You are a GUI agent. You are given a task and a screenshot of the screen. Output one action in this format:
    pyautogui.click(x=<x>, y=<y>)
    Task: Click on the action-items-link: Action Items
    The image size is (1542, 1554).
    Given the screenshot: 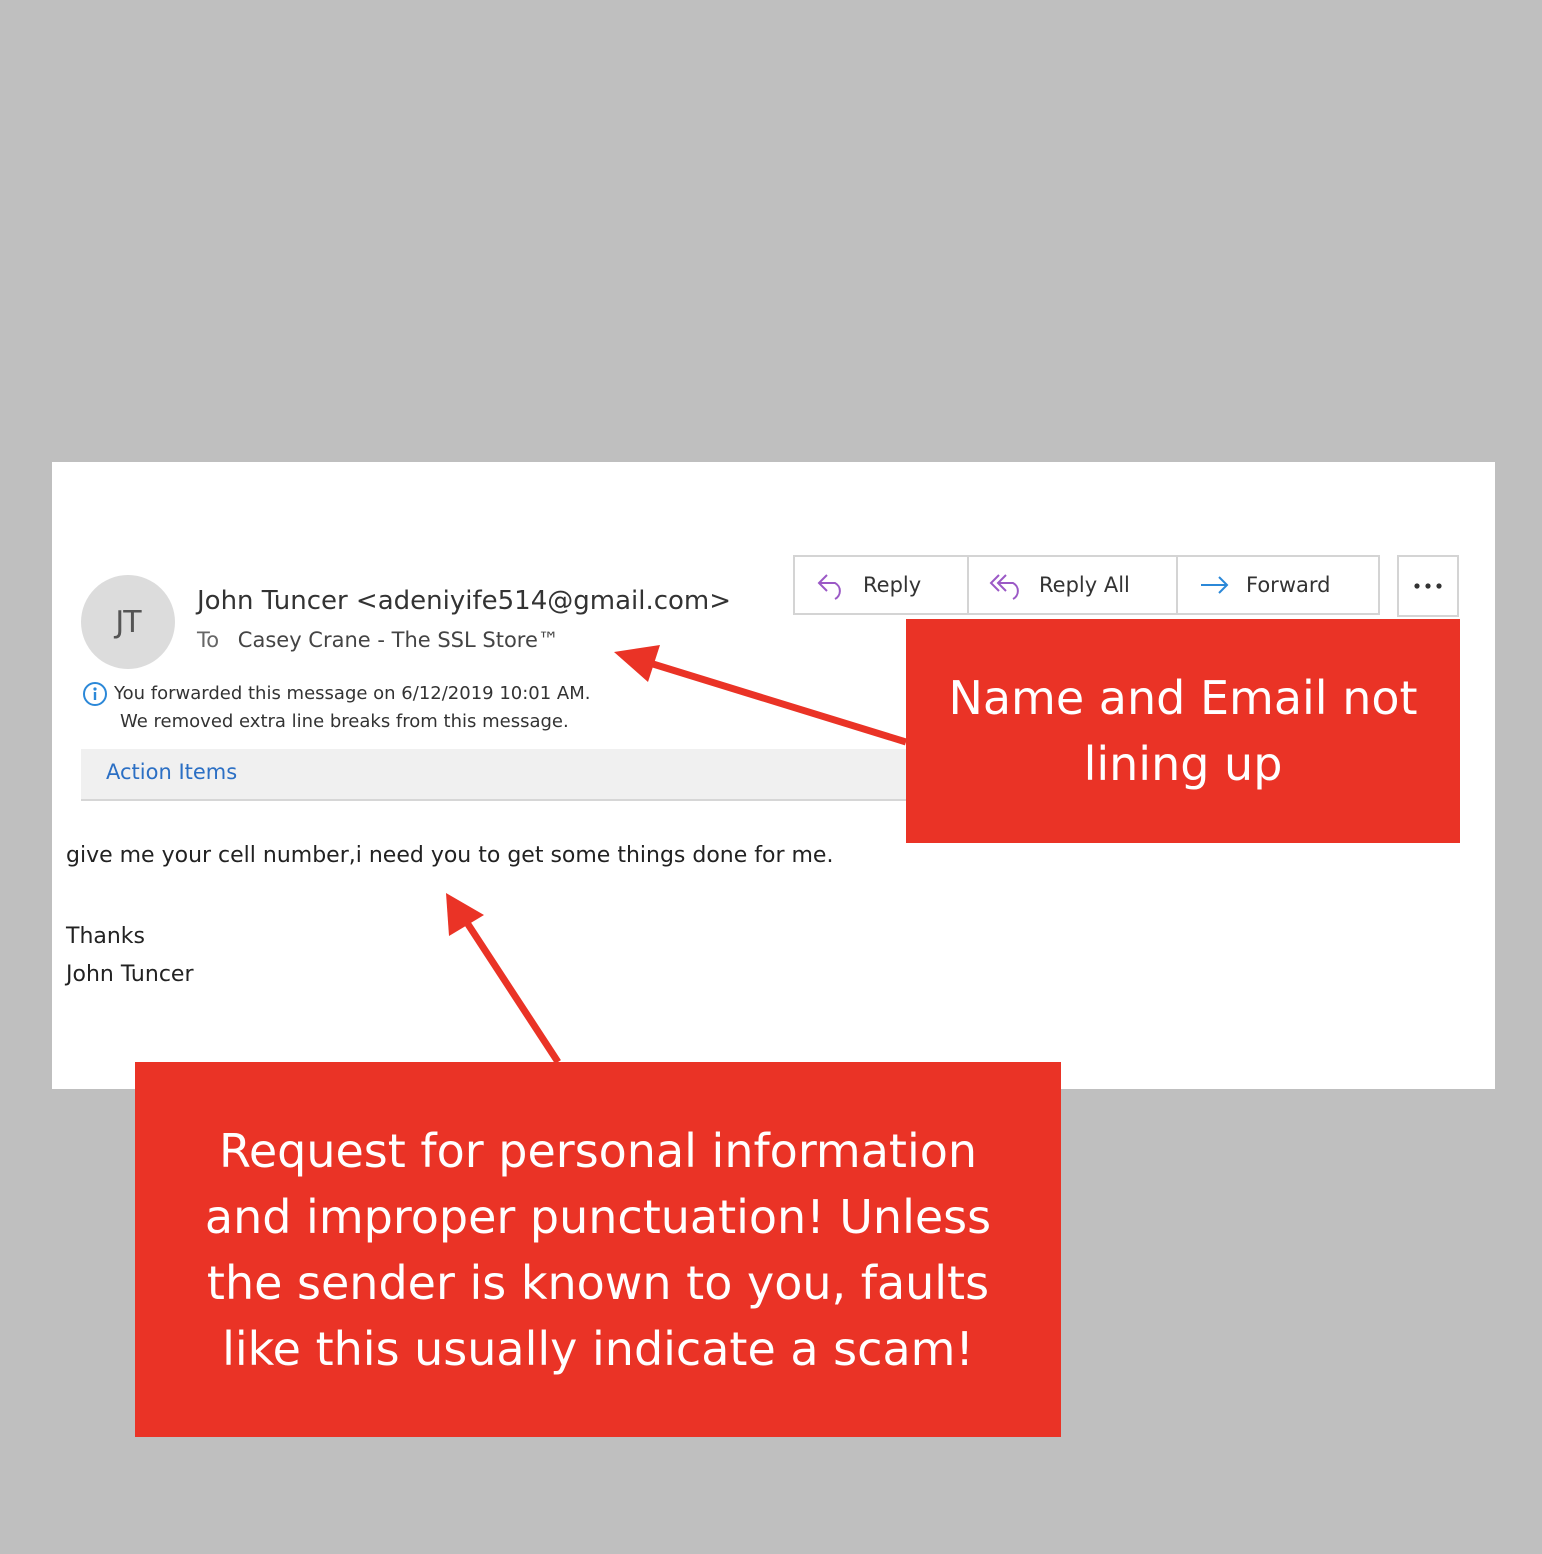 What is the action you would take?
    pyautogui.click(x=171, y=772)
    